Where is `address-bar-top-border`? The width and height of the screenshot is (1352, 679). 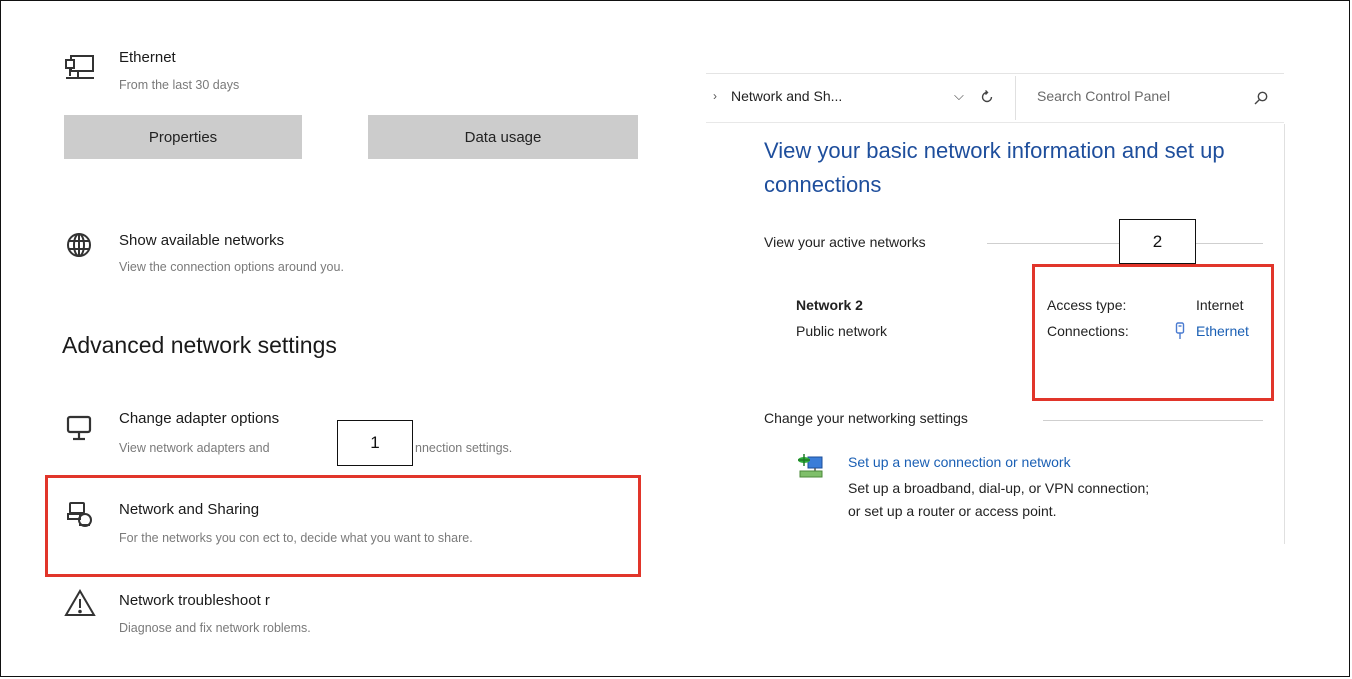
address-bar-top-border is located at coordinates (995, 73).